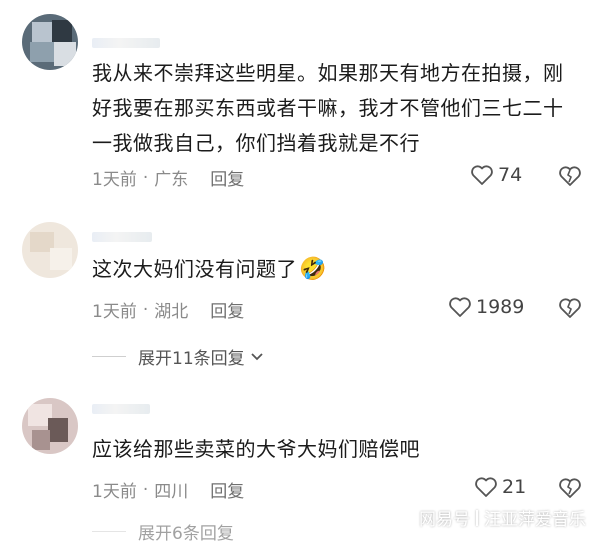  What do you see at coordinates (510, 175) in the screenshot?
I see `like-count: 74` at bounding box center [510, 175].